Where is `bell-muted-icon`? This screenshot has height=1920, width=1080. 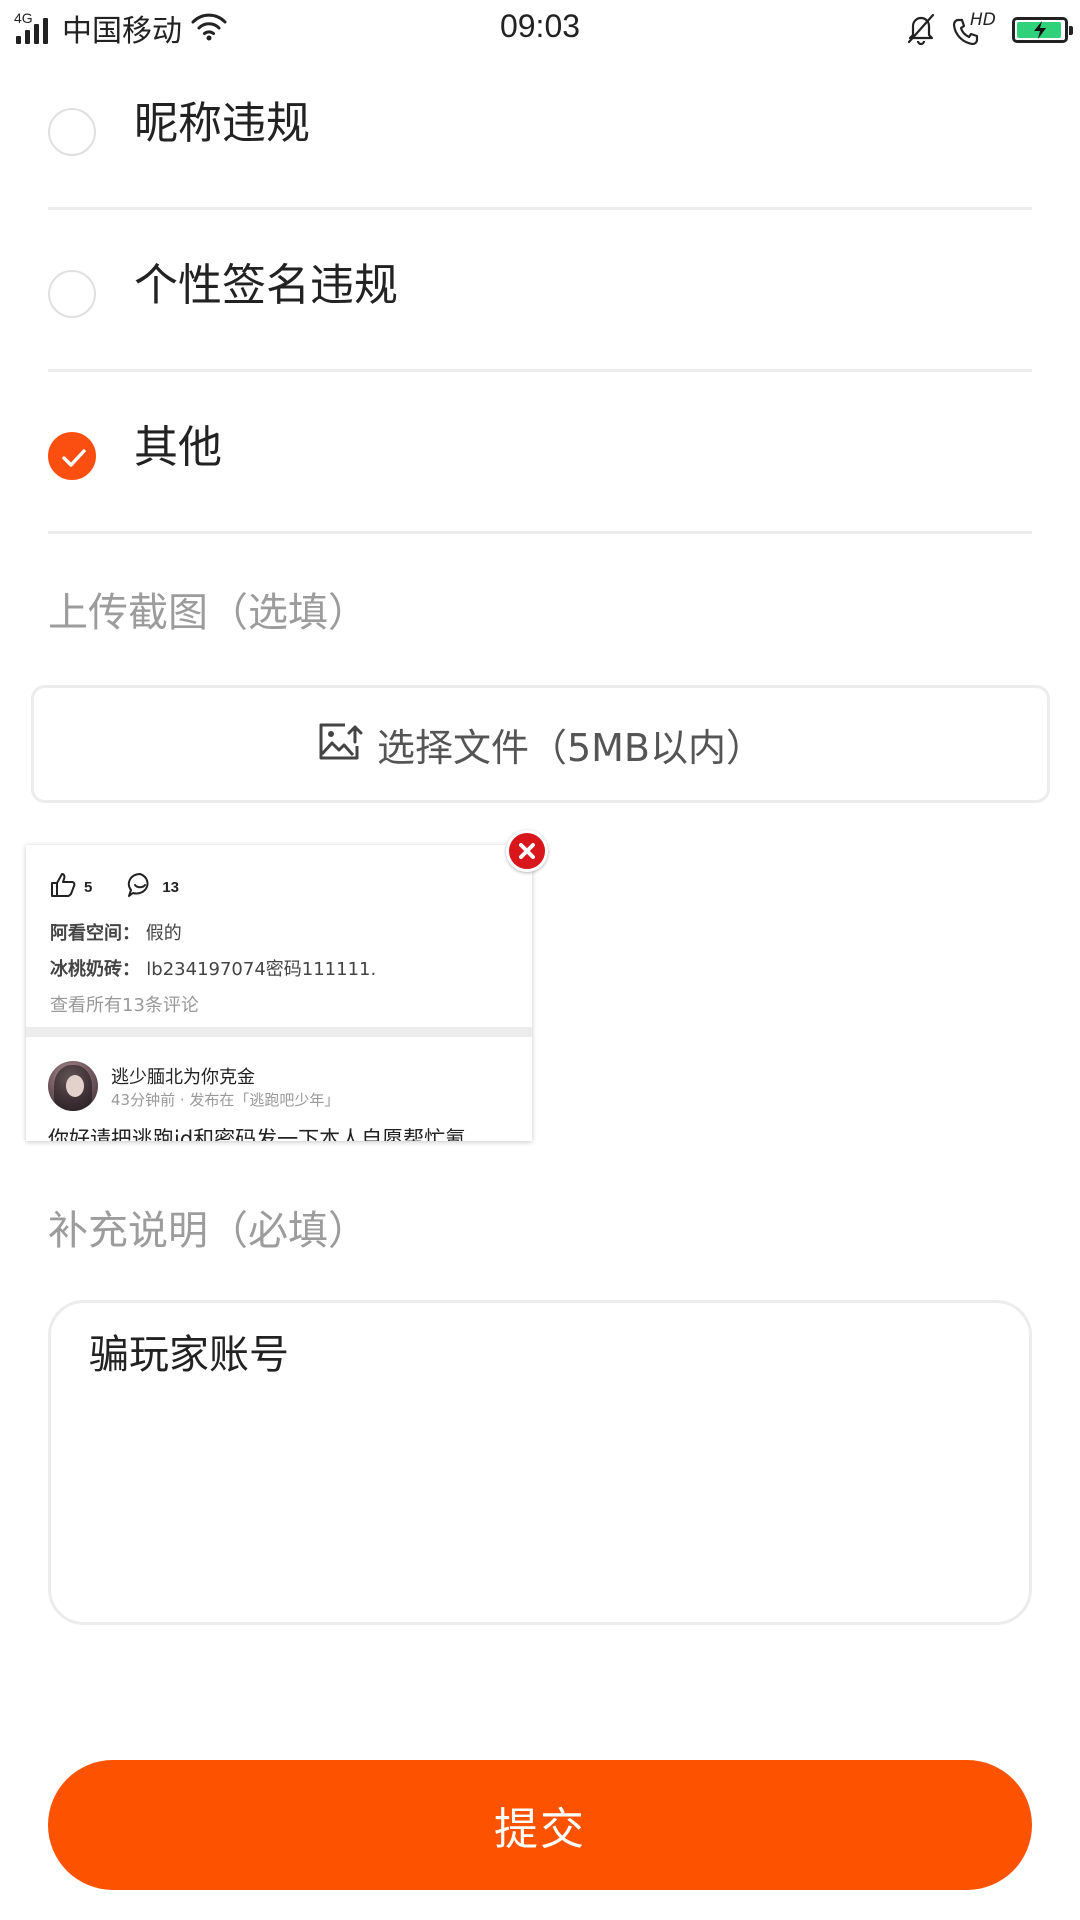
bell-muted-icon is located at coordinates (921, 30).